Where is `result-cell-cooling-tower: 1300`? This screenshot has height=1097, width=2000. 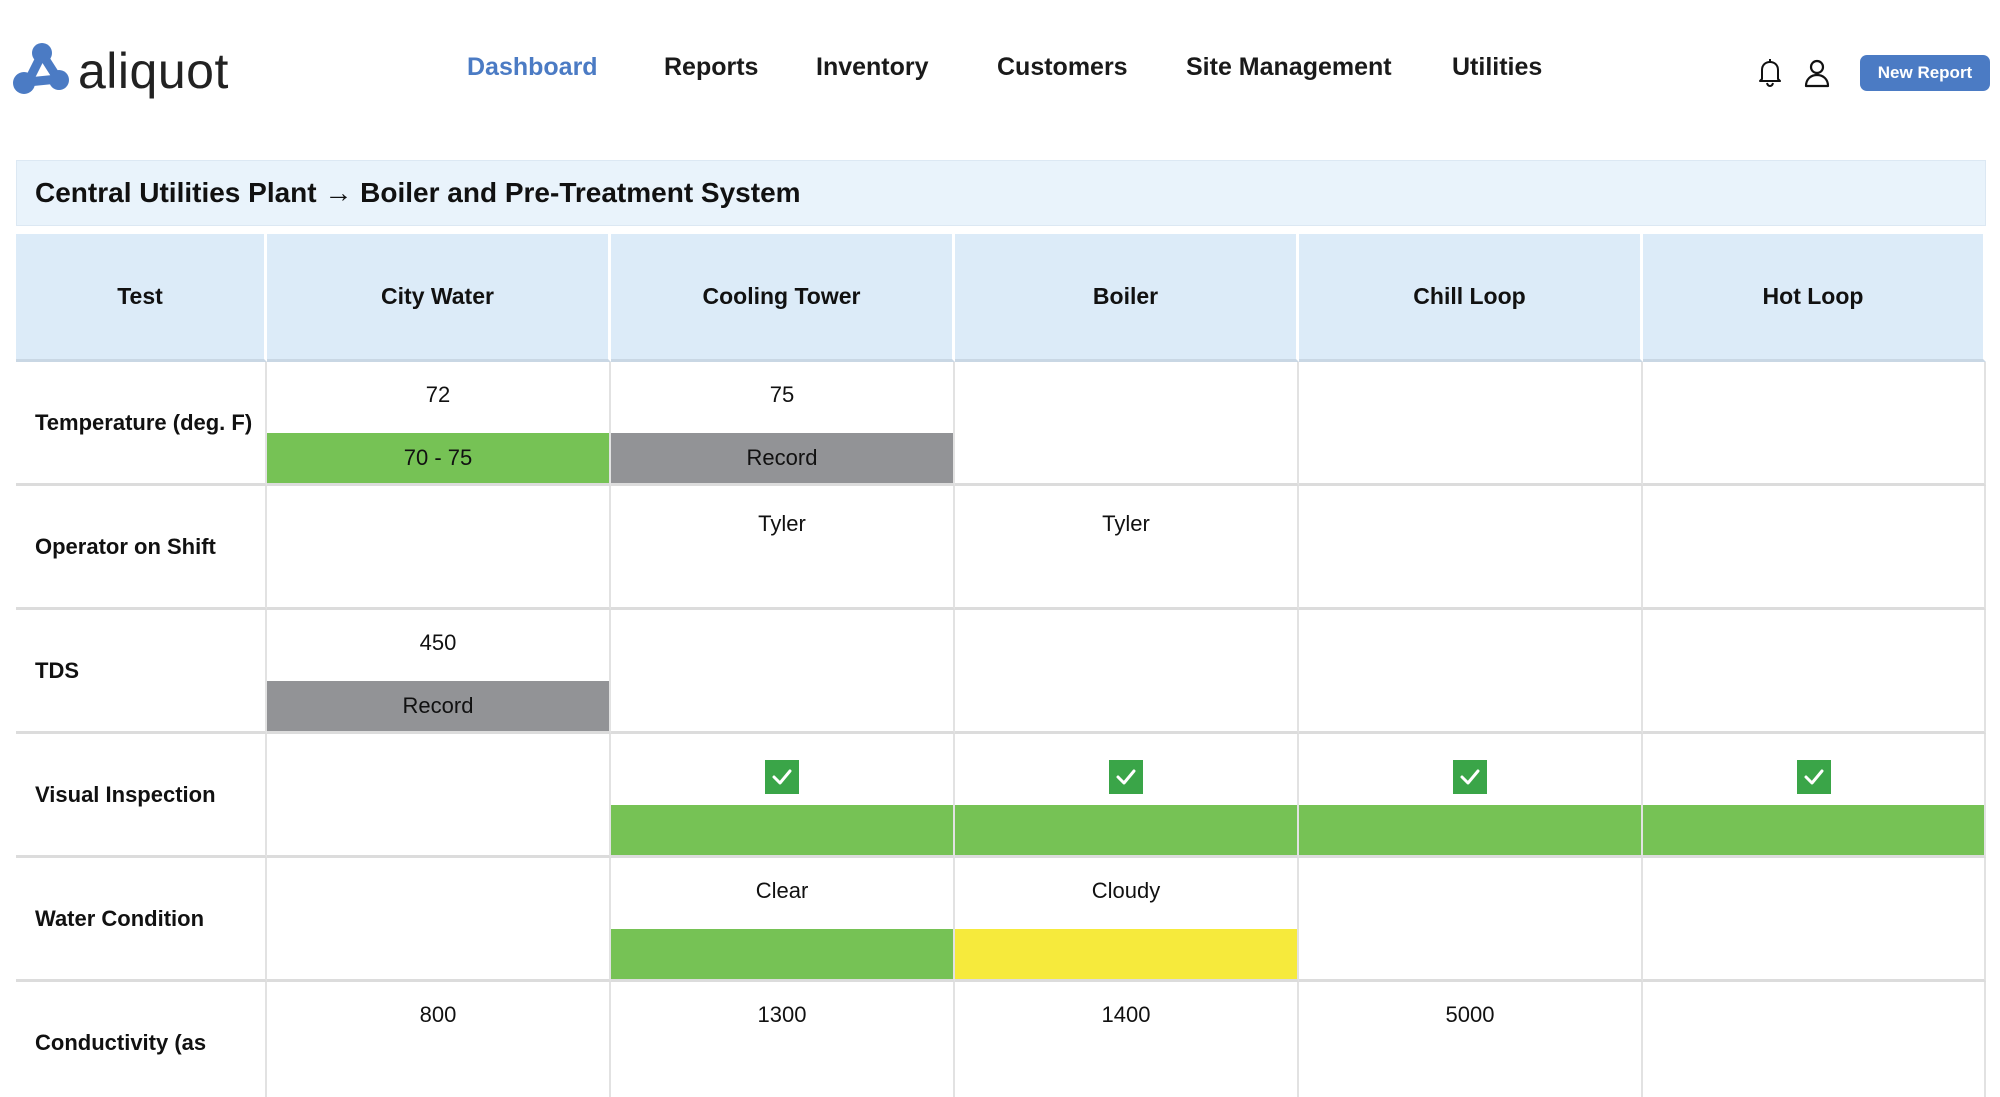
result-cell-cooling-tower: 1300 is located at coordinates (783, 1039).